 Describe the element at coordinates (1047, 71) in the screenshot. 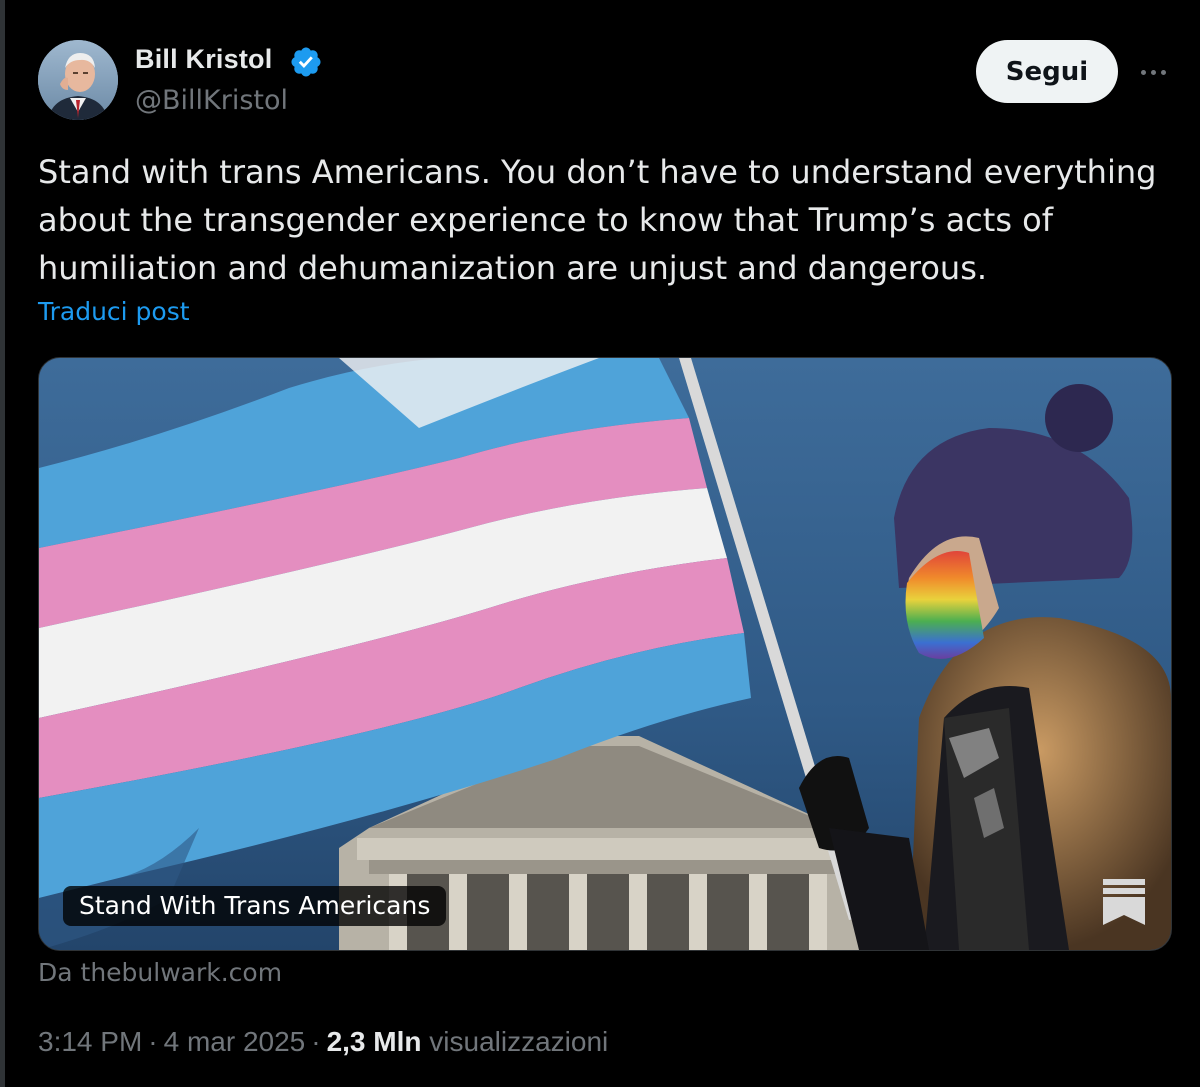

I see `follow-button: Segui` at that location.